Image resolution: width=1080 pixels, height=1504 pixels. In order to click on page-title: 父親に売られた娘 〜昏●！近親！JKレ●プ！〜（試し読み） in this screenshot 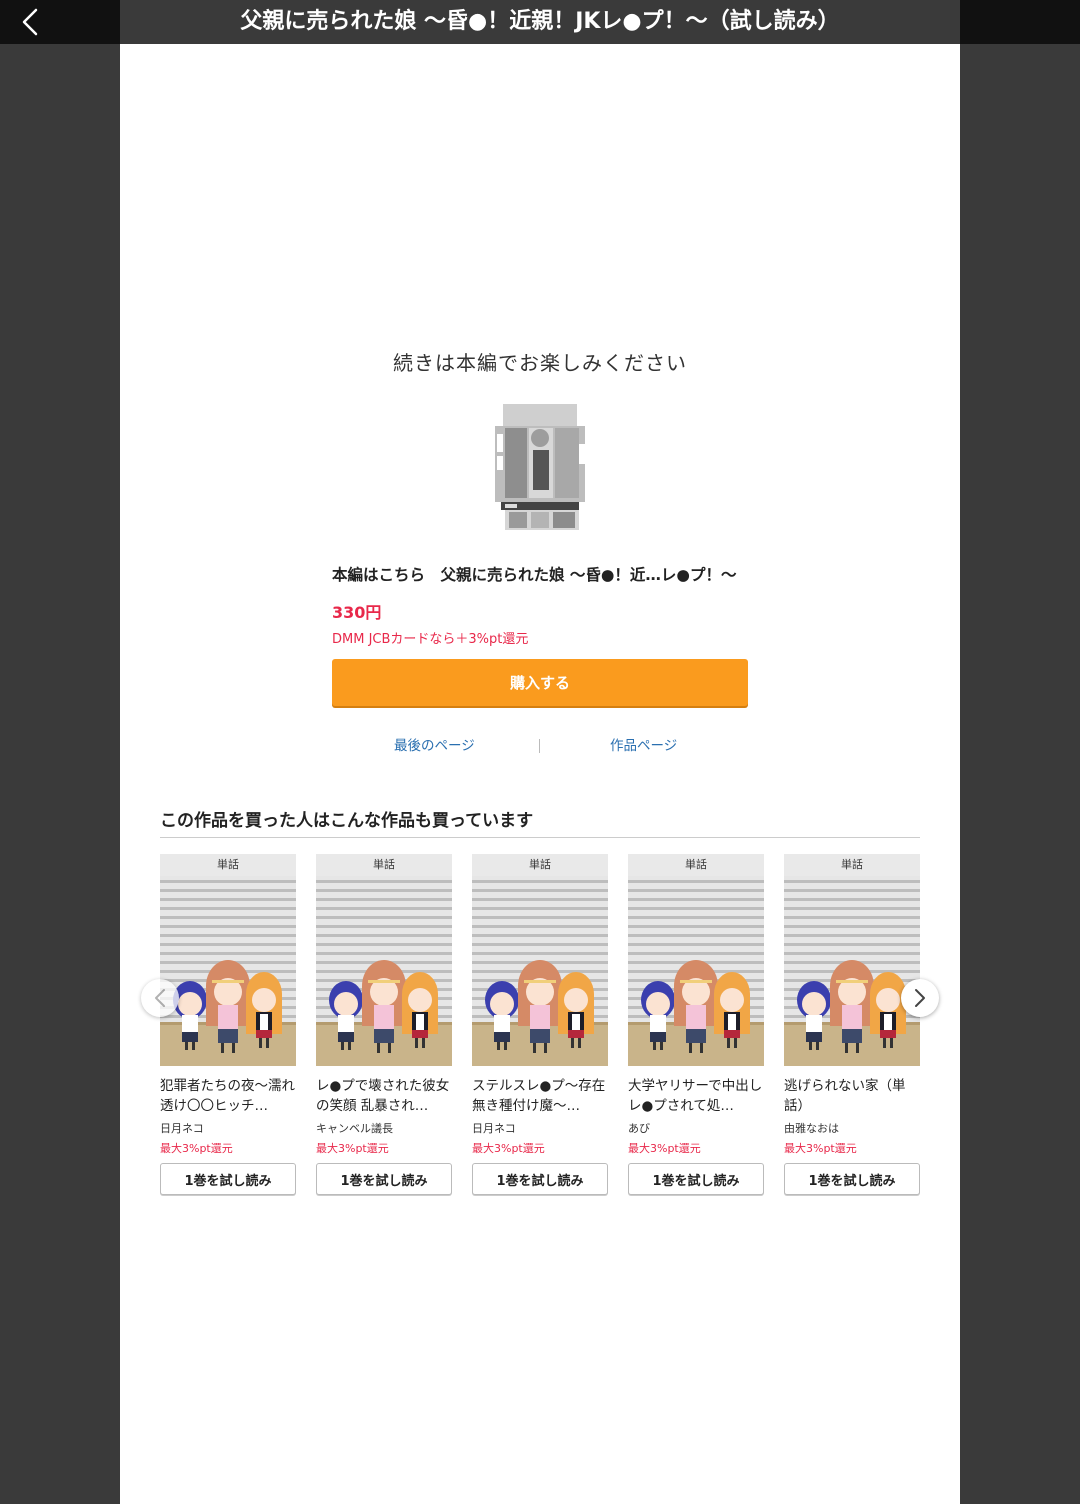, I will do `click(540, 22)`.